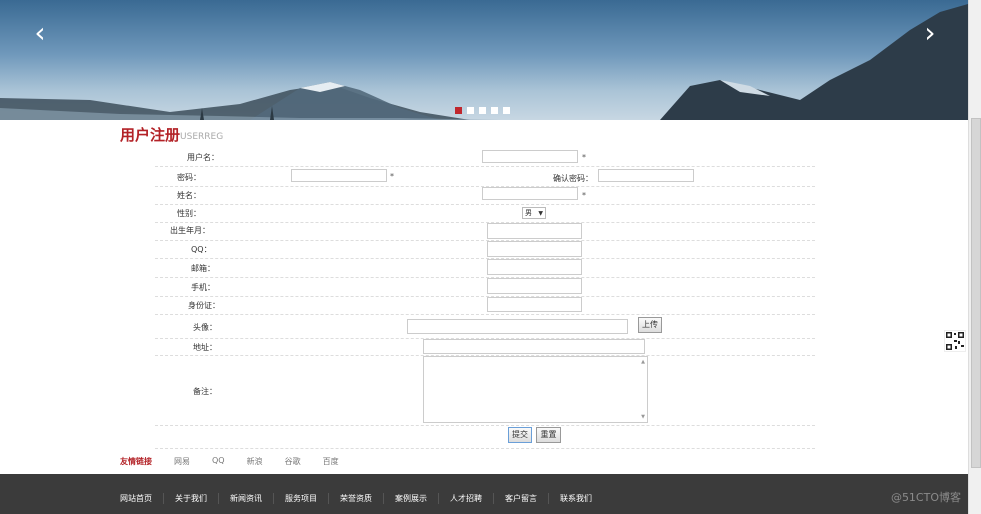  I want to click on footer-nav-item: 荣誉资质, so click(355, 498).